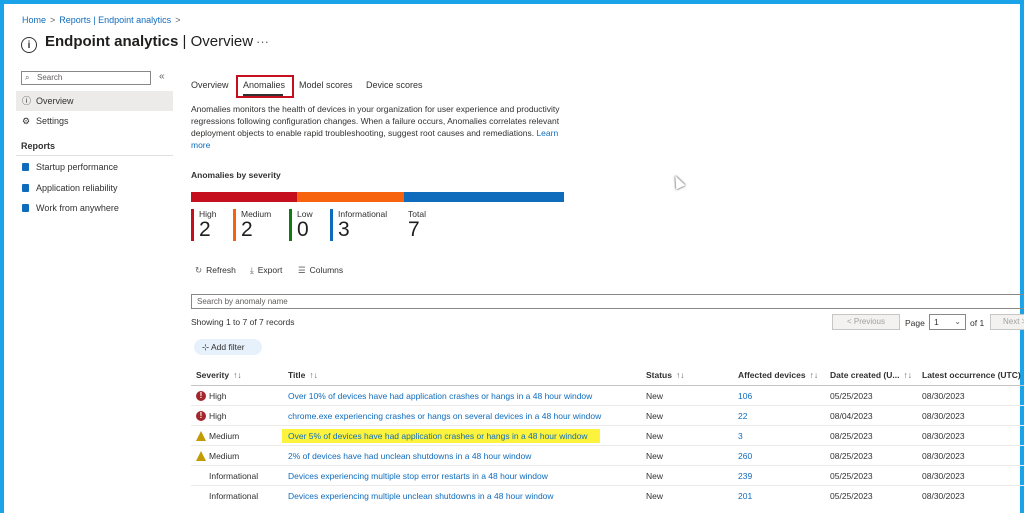 This screenshot has height=513, width=1024. What do you see at coordinates (1007, 322) in the screenshot?
I see `next-page-button: Next >` at bounding box center [1007, 322].